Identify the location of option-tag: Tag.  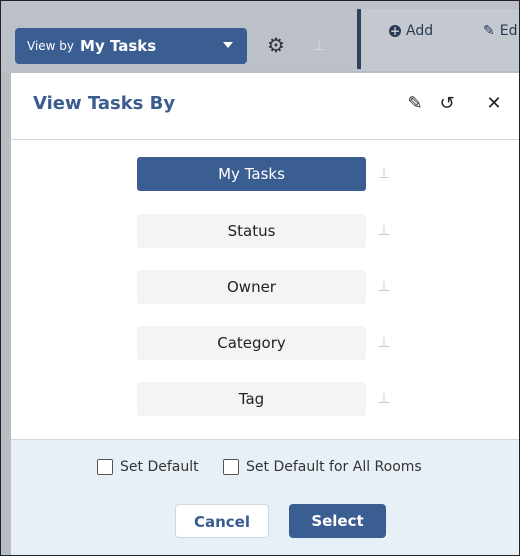
(251, 399).